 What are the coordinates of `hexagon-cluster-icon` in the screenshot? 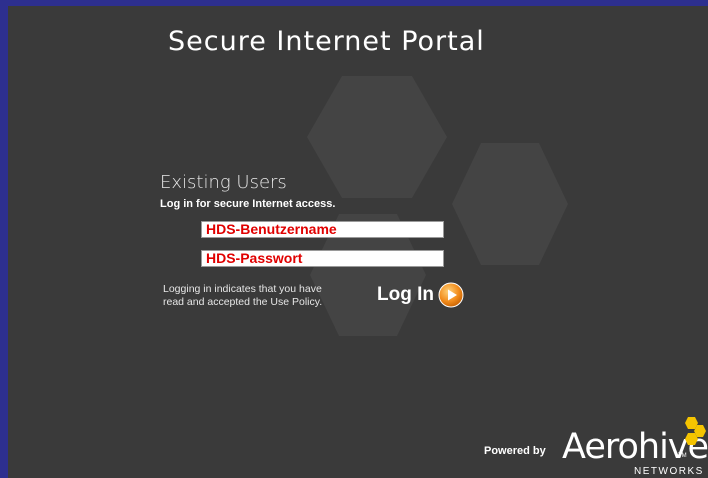 It's located at (695, 431).